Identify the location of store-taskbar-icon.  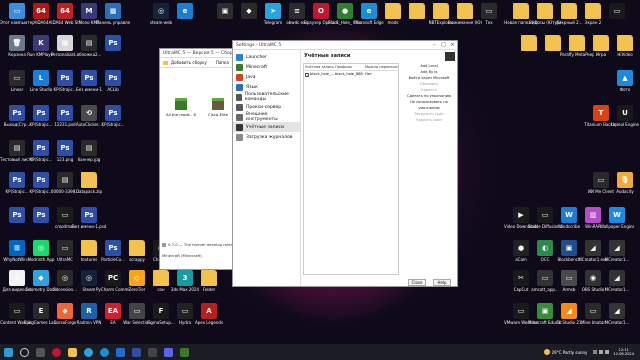
(152, 352).